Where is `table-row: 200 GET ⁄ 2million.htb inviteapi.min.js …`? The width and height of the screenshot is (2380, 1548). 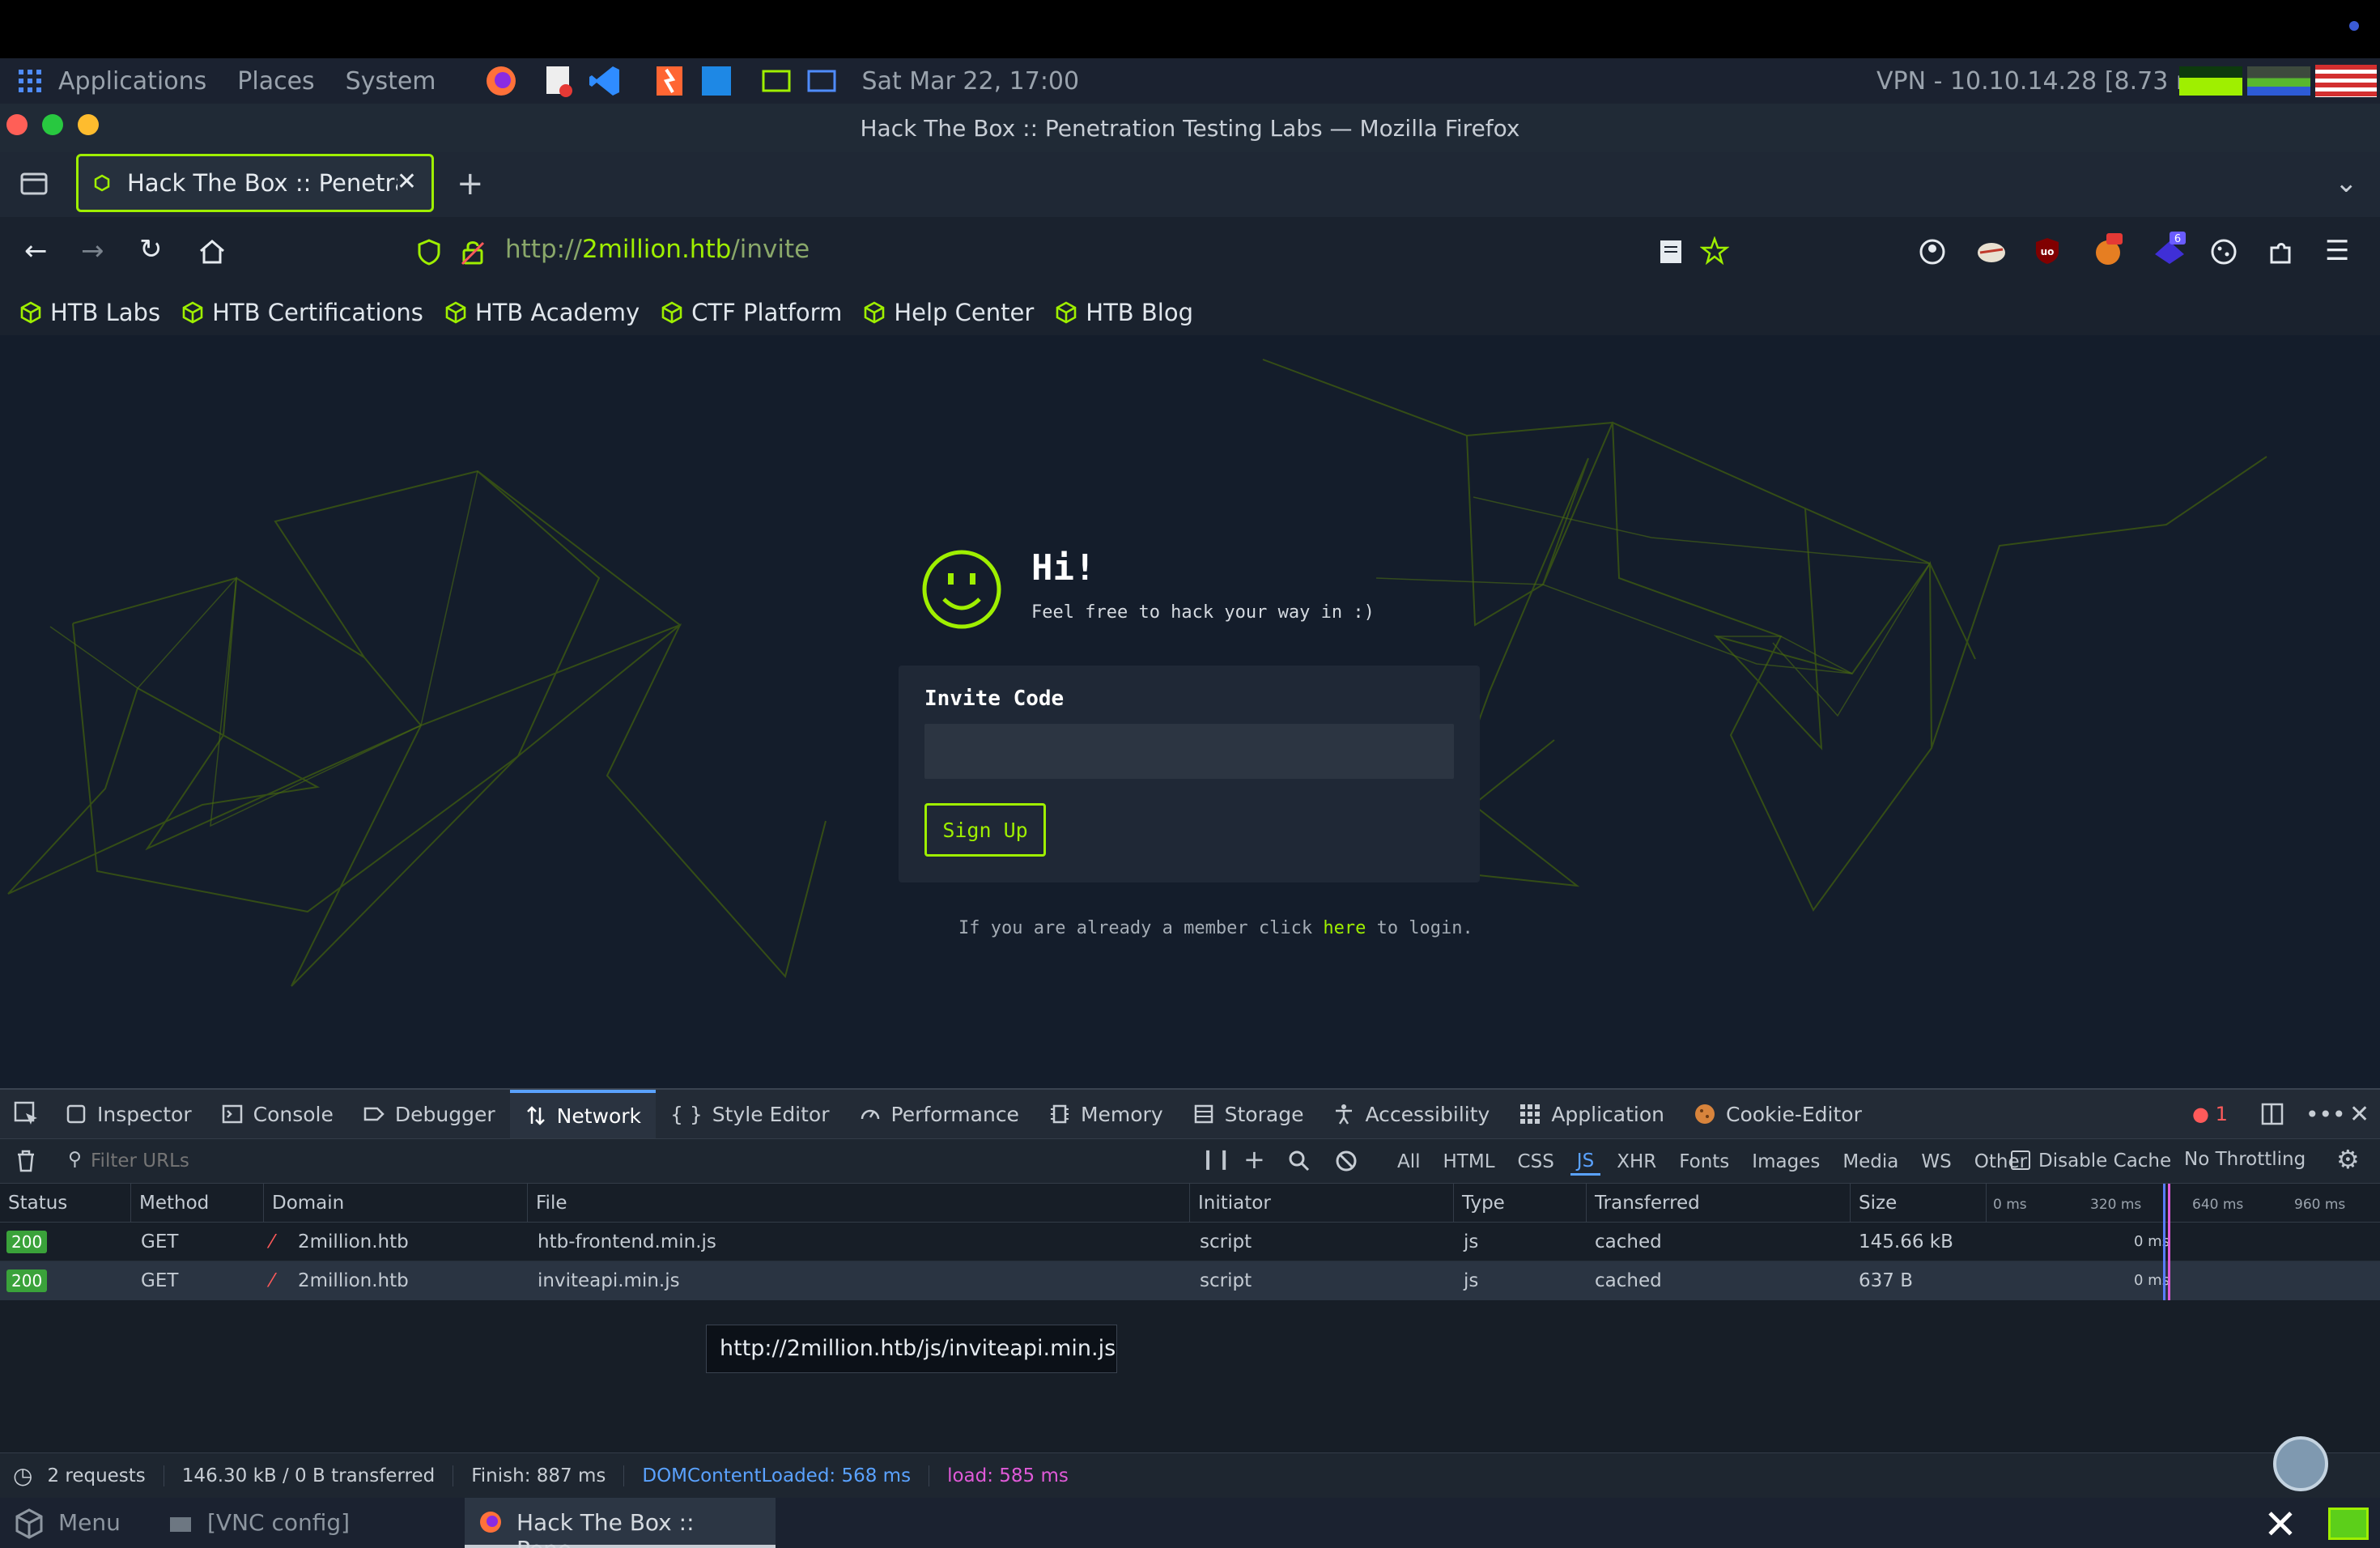
table-row: 200 GET ⁄ 2million.htb inviteapi.min.js … is located at coordinates (1190, 1281).